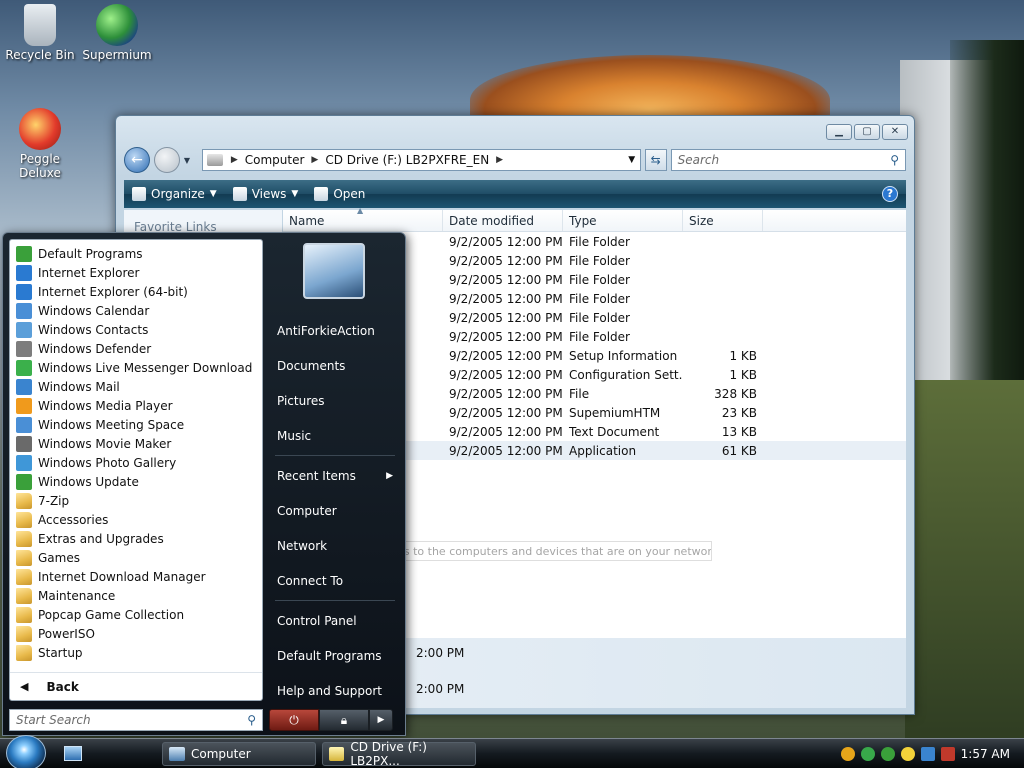  What do you see at coordinates (890, 194) in the screenshot?
I see `help-icon: ?` at bounding box center [890, 194].